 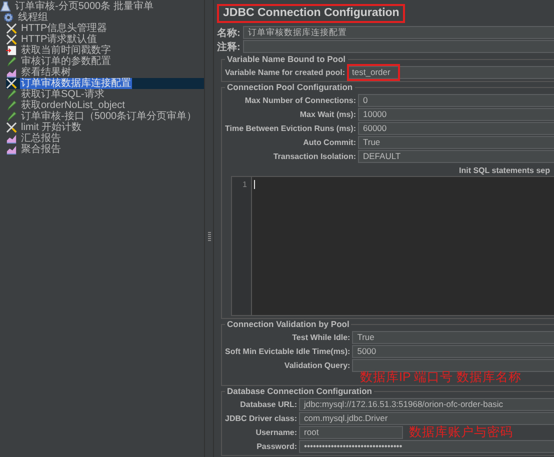 What do you see at coordinates (285, 72) in the screenshot?
I see `field-label: Variable Name for created pool:` at bounding box center [285, 72].